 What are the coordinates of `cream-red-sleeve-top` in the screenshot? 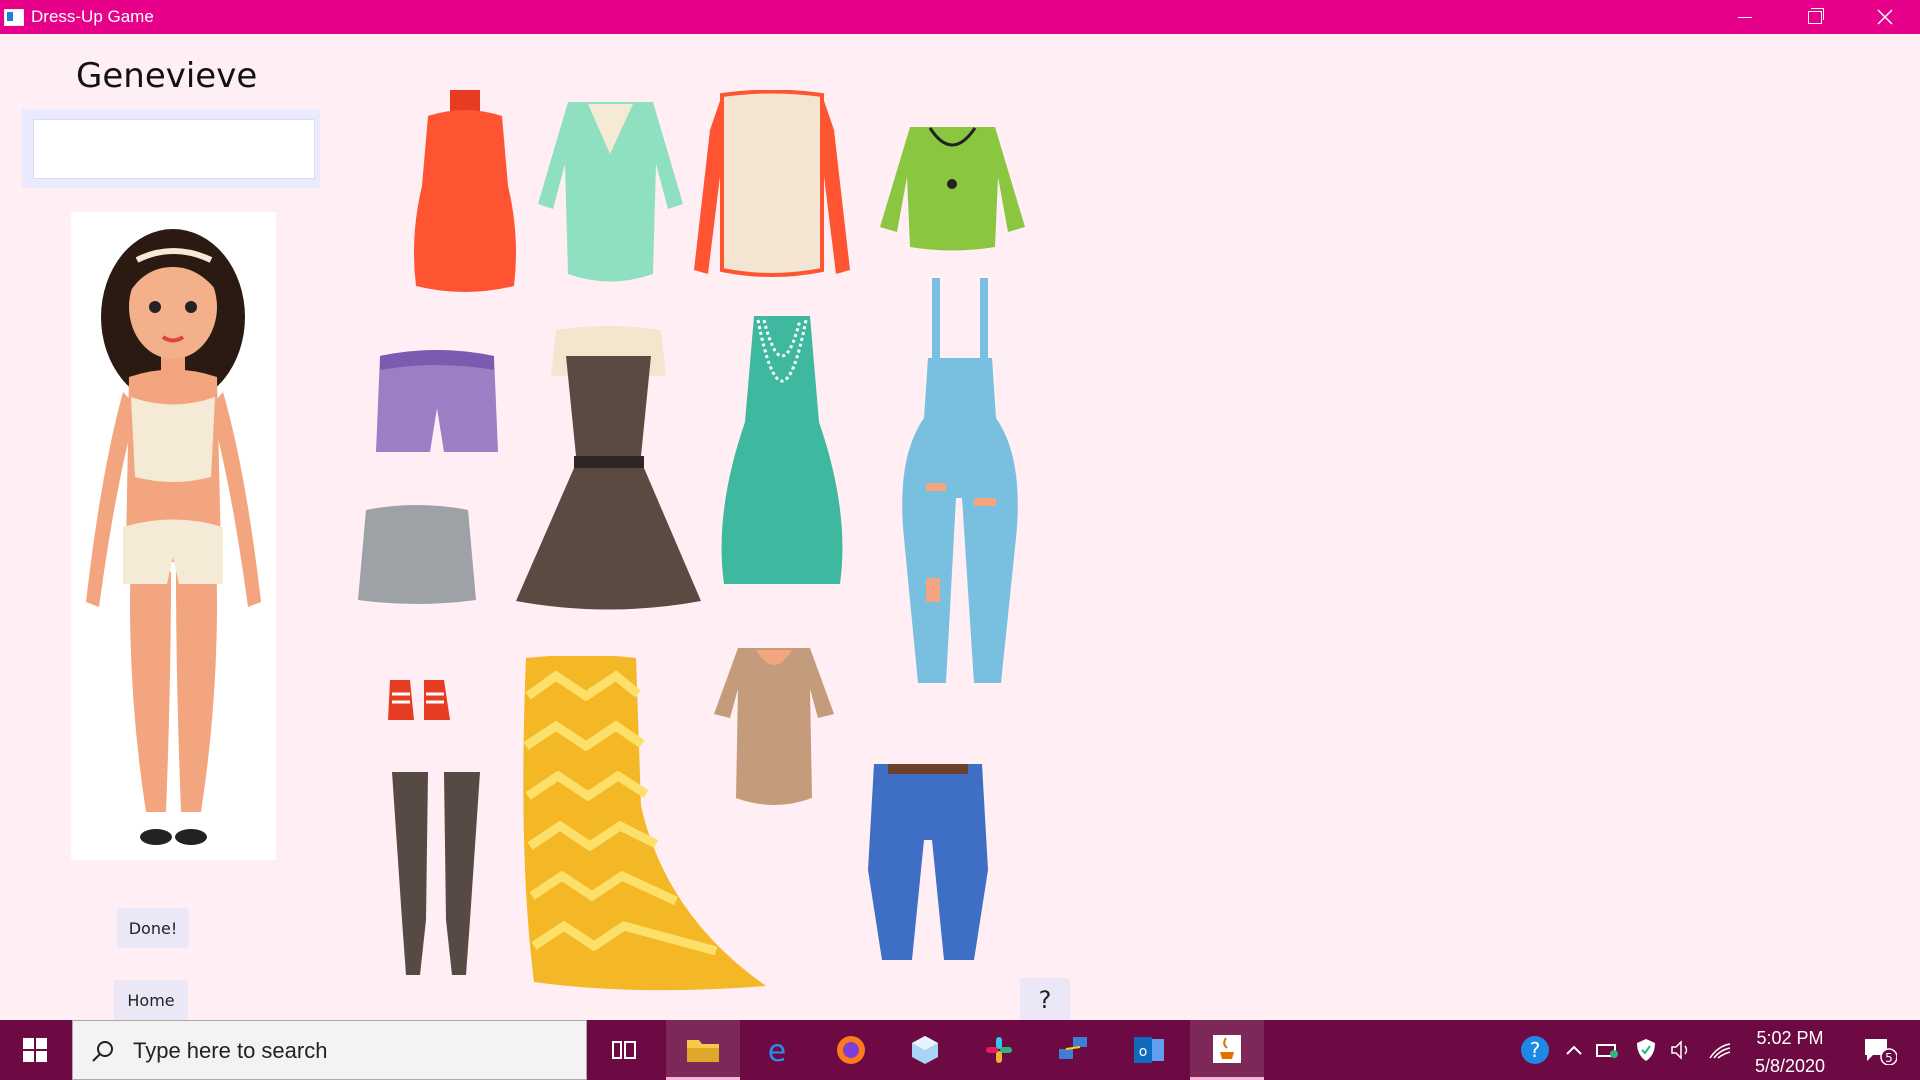 It's located at (772, 187).